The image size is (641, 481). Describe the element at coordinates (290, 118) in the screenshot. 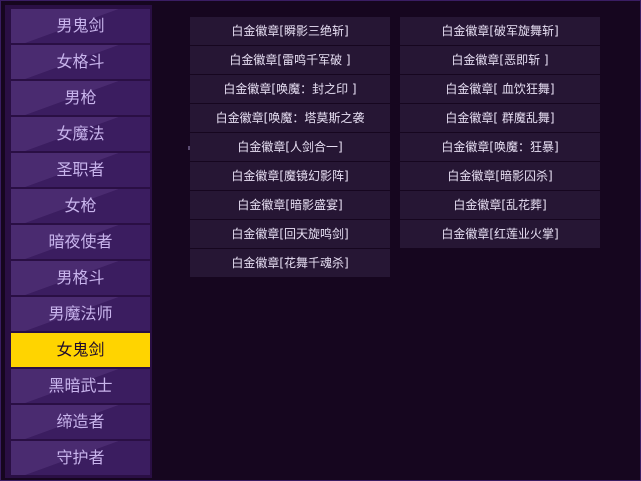

I see `badge-item: 白金徽章[唤魔：塔莫斯之袭` at that location.